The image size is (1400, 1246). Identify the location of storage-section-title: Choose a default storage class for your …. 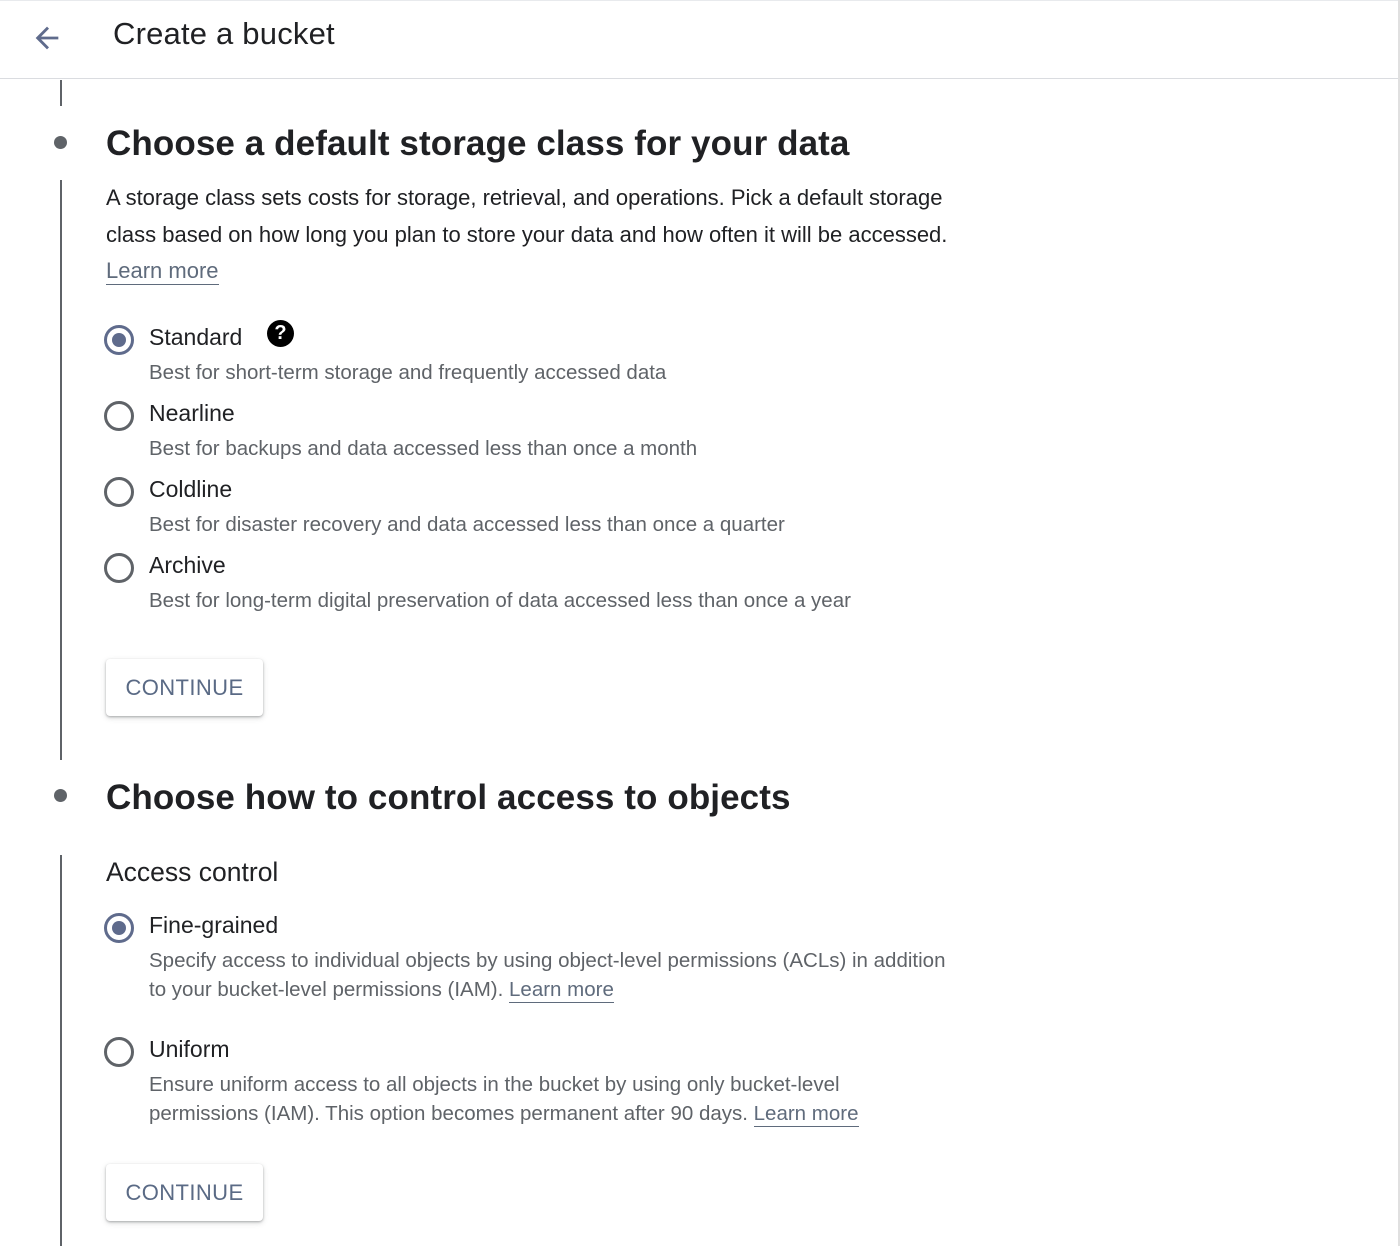
(478, 143).